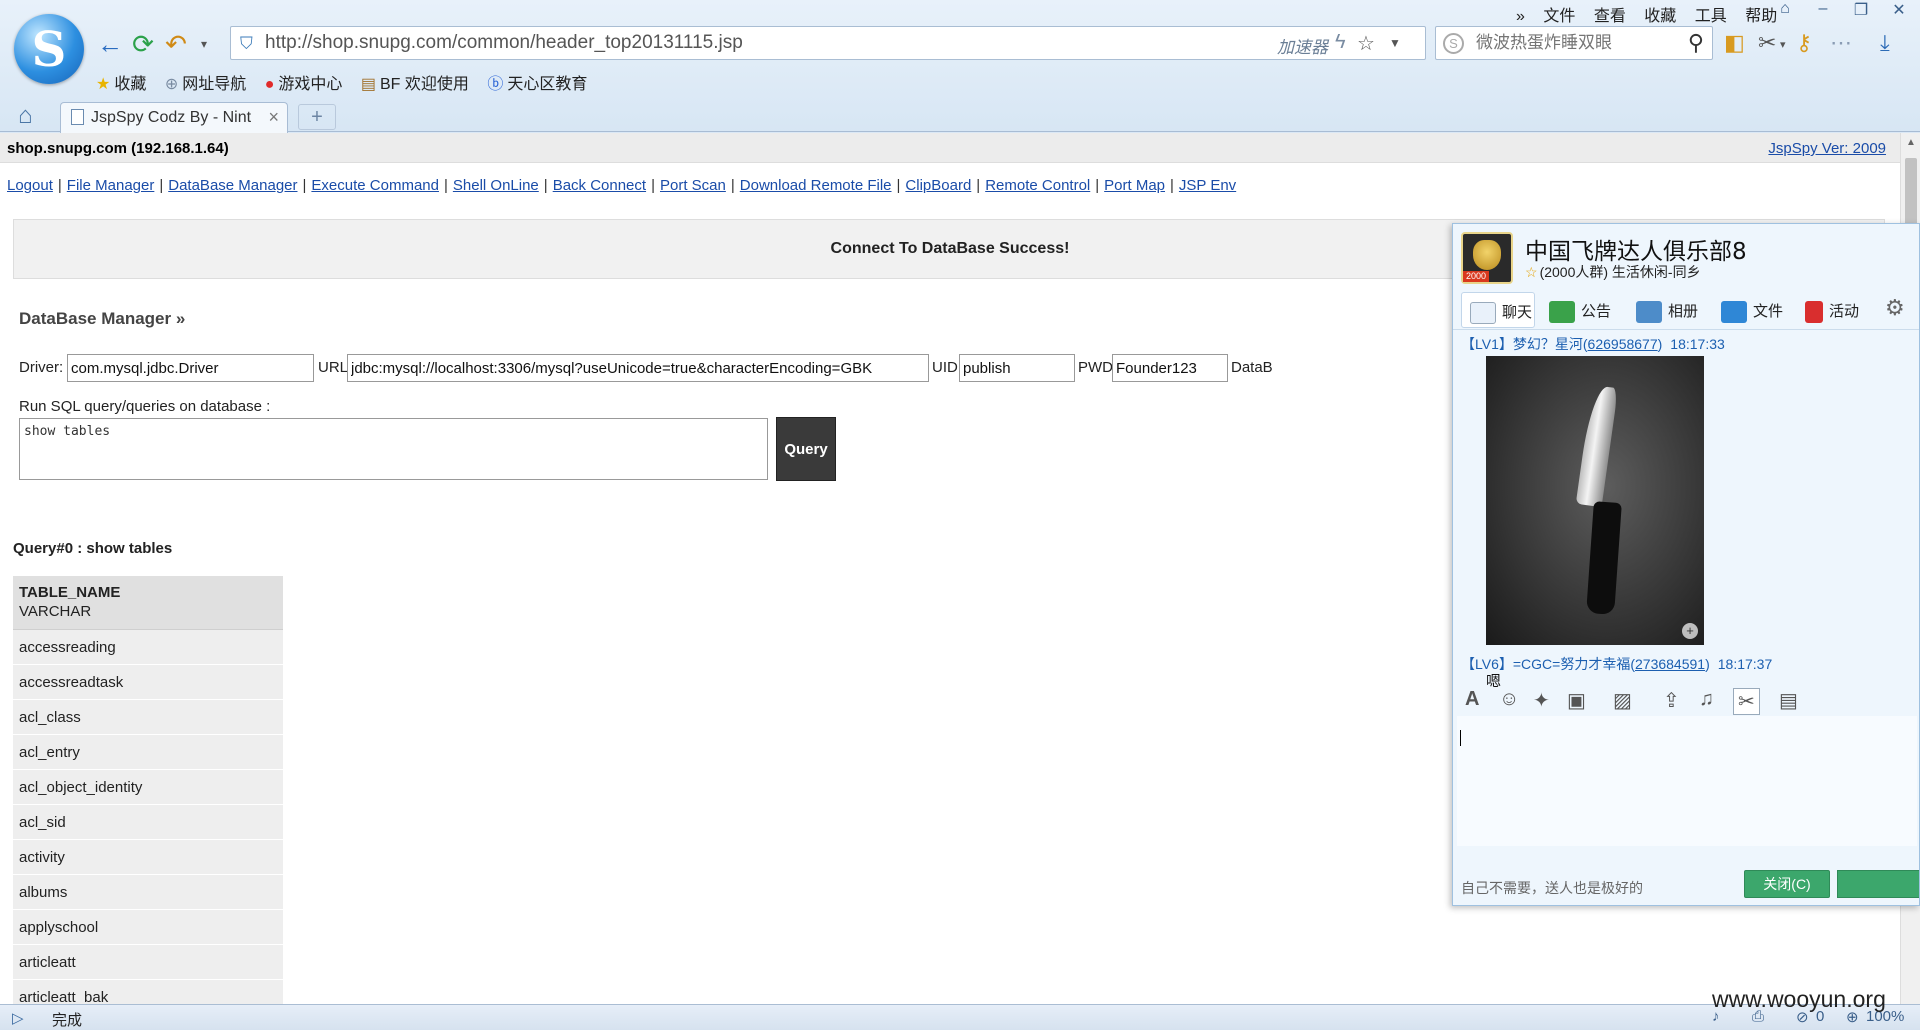  Describe the element at coordinates (1552, 888) in the screenshot. I see `ad-text: 自己不需要，送人也是极好的` at that location.